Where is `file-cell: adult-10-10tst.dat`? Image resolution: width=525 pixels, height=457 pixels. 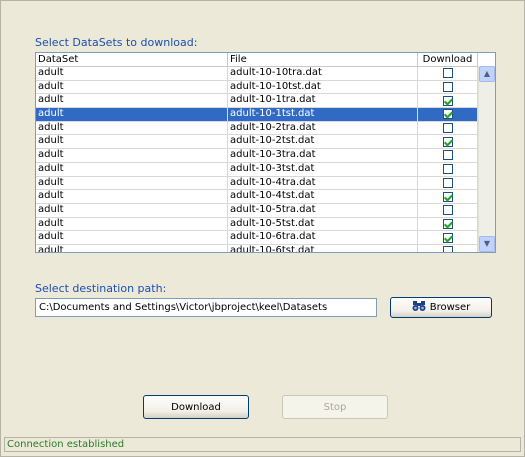
file-cell: adult-10-10tst.dat is located at coordinates (323, 87).